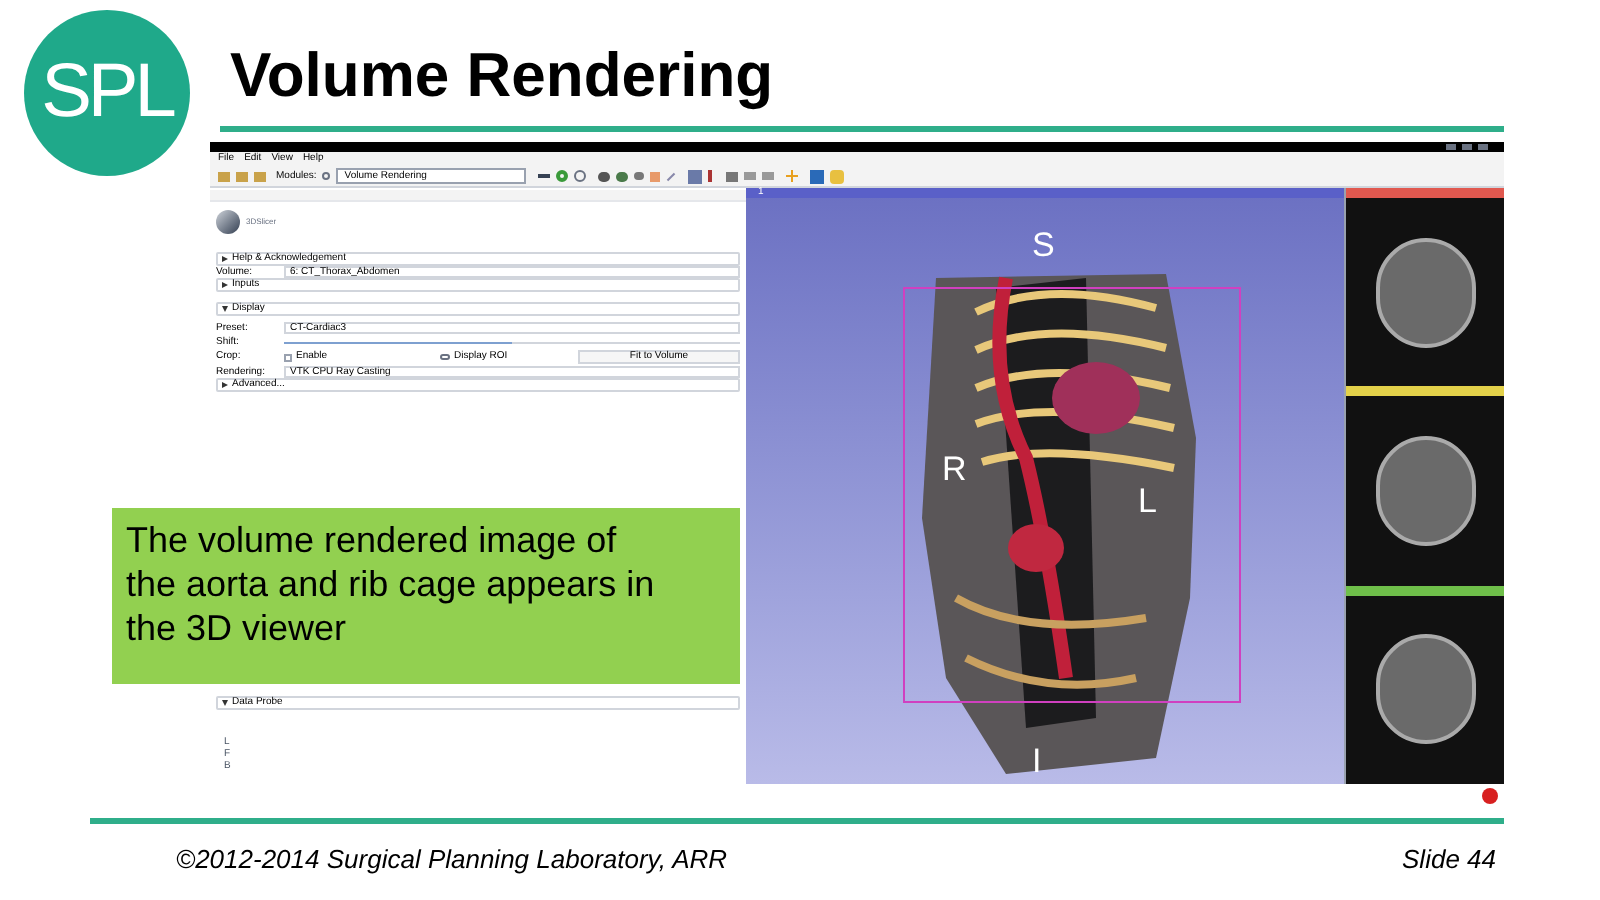 The image size is (1600, 900). Describe the element at coordinates (288, 357) in the screenshot. I see `checkbox` at that location.